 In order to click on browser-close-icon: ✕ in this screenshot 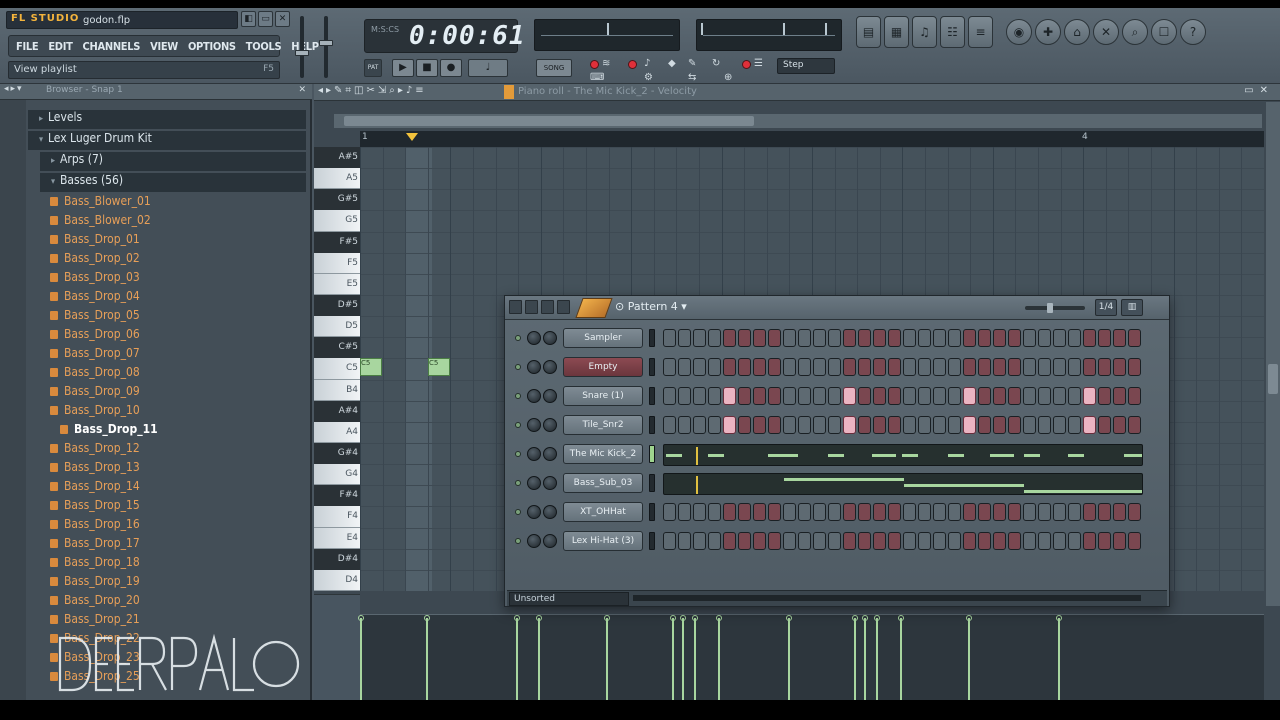, I will do `click(302, 90)`.